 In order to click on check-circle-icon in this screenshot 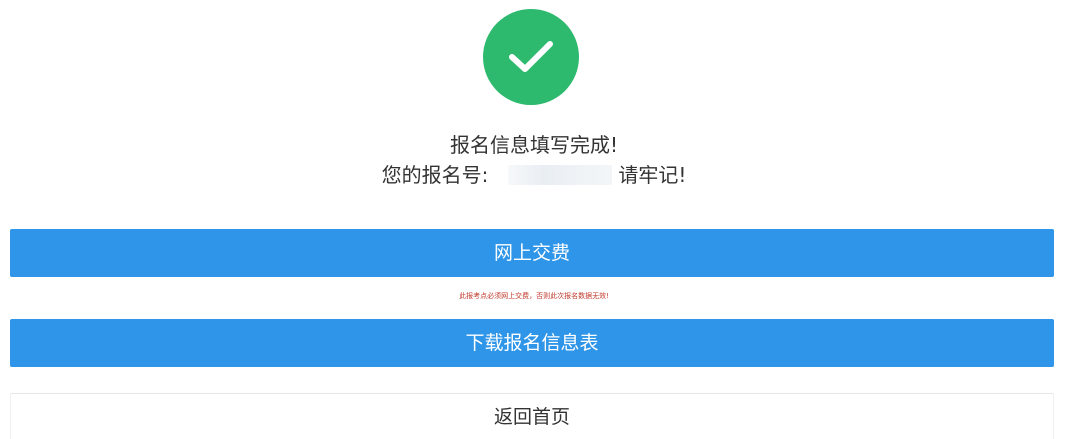, I will do `click(531, 57)`.